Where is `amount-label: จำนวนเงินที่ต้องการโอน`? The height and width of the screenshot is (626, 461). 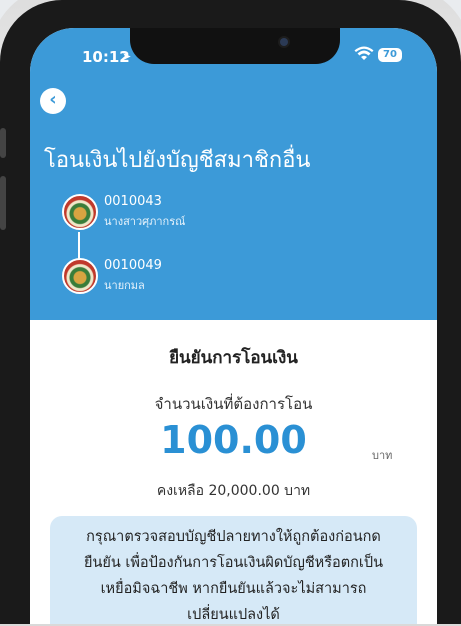 amount-label: จำนวนเงินที่ต้องการโอน is located at coordinates (233, 404).